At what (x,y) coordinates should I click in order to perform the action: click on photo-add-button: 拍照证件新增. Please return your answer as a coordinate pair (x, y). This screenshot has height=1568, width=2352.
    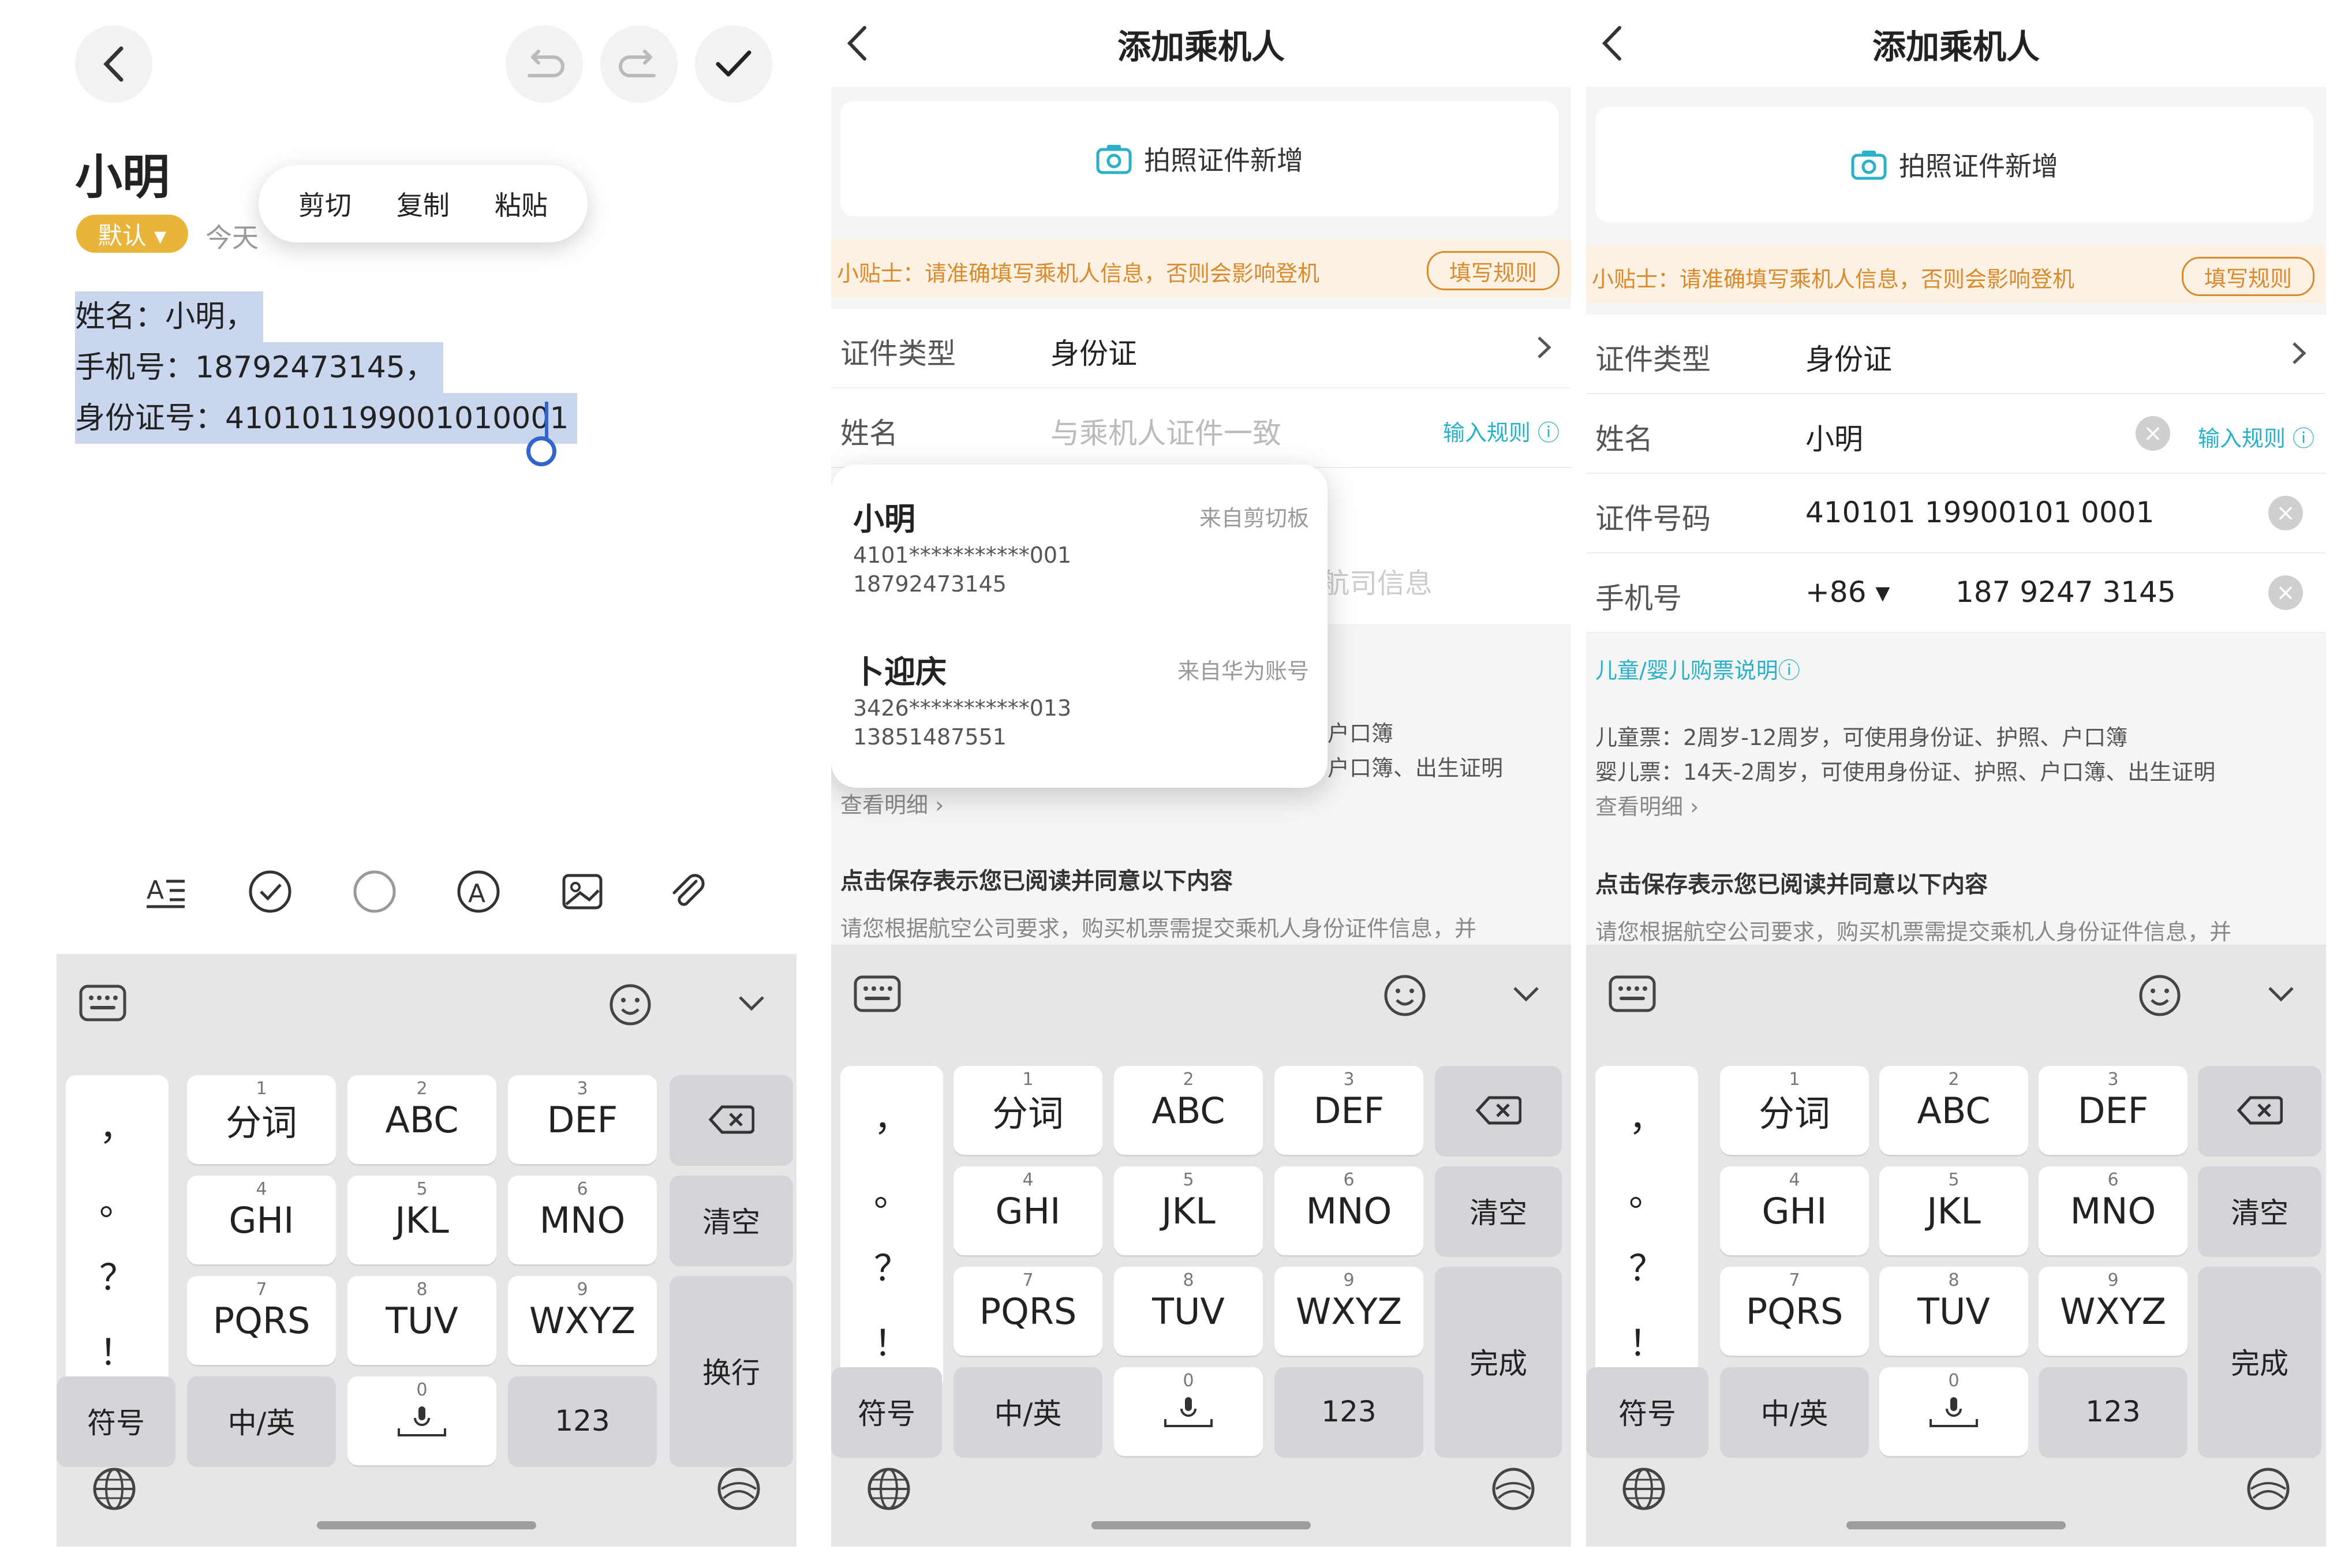
    Looking at the image, I should click on (1199, 158).